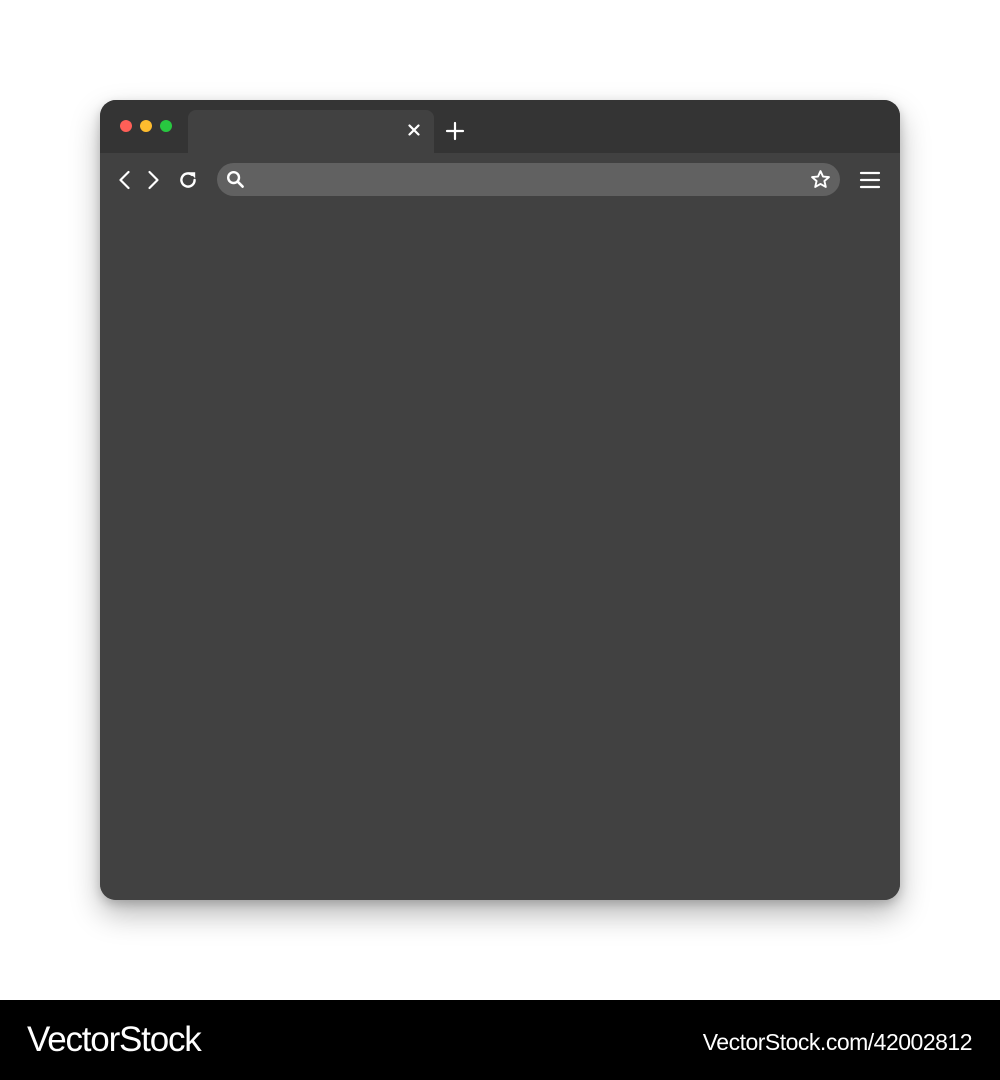 Image resolution: width=1000 pixels, height=1080 pixels. What do you see at coordinates (125, 180) in the screenshot?
I see `chevron-left-icon` at bounding box center [125, 180].